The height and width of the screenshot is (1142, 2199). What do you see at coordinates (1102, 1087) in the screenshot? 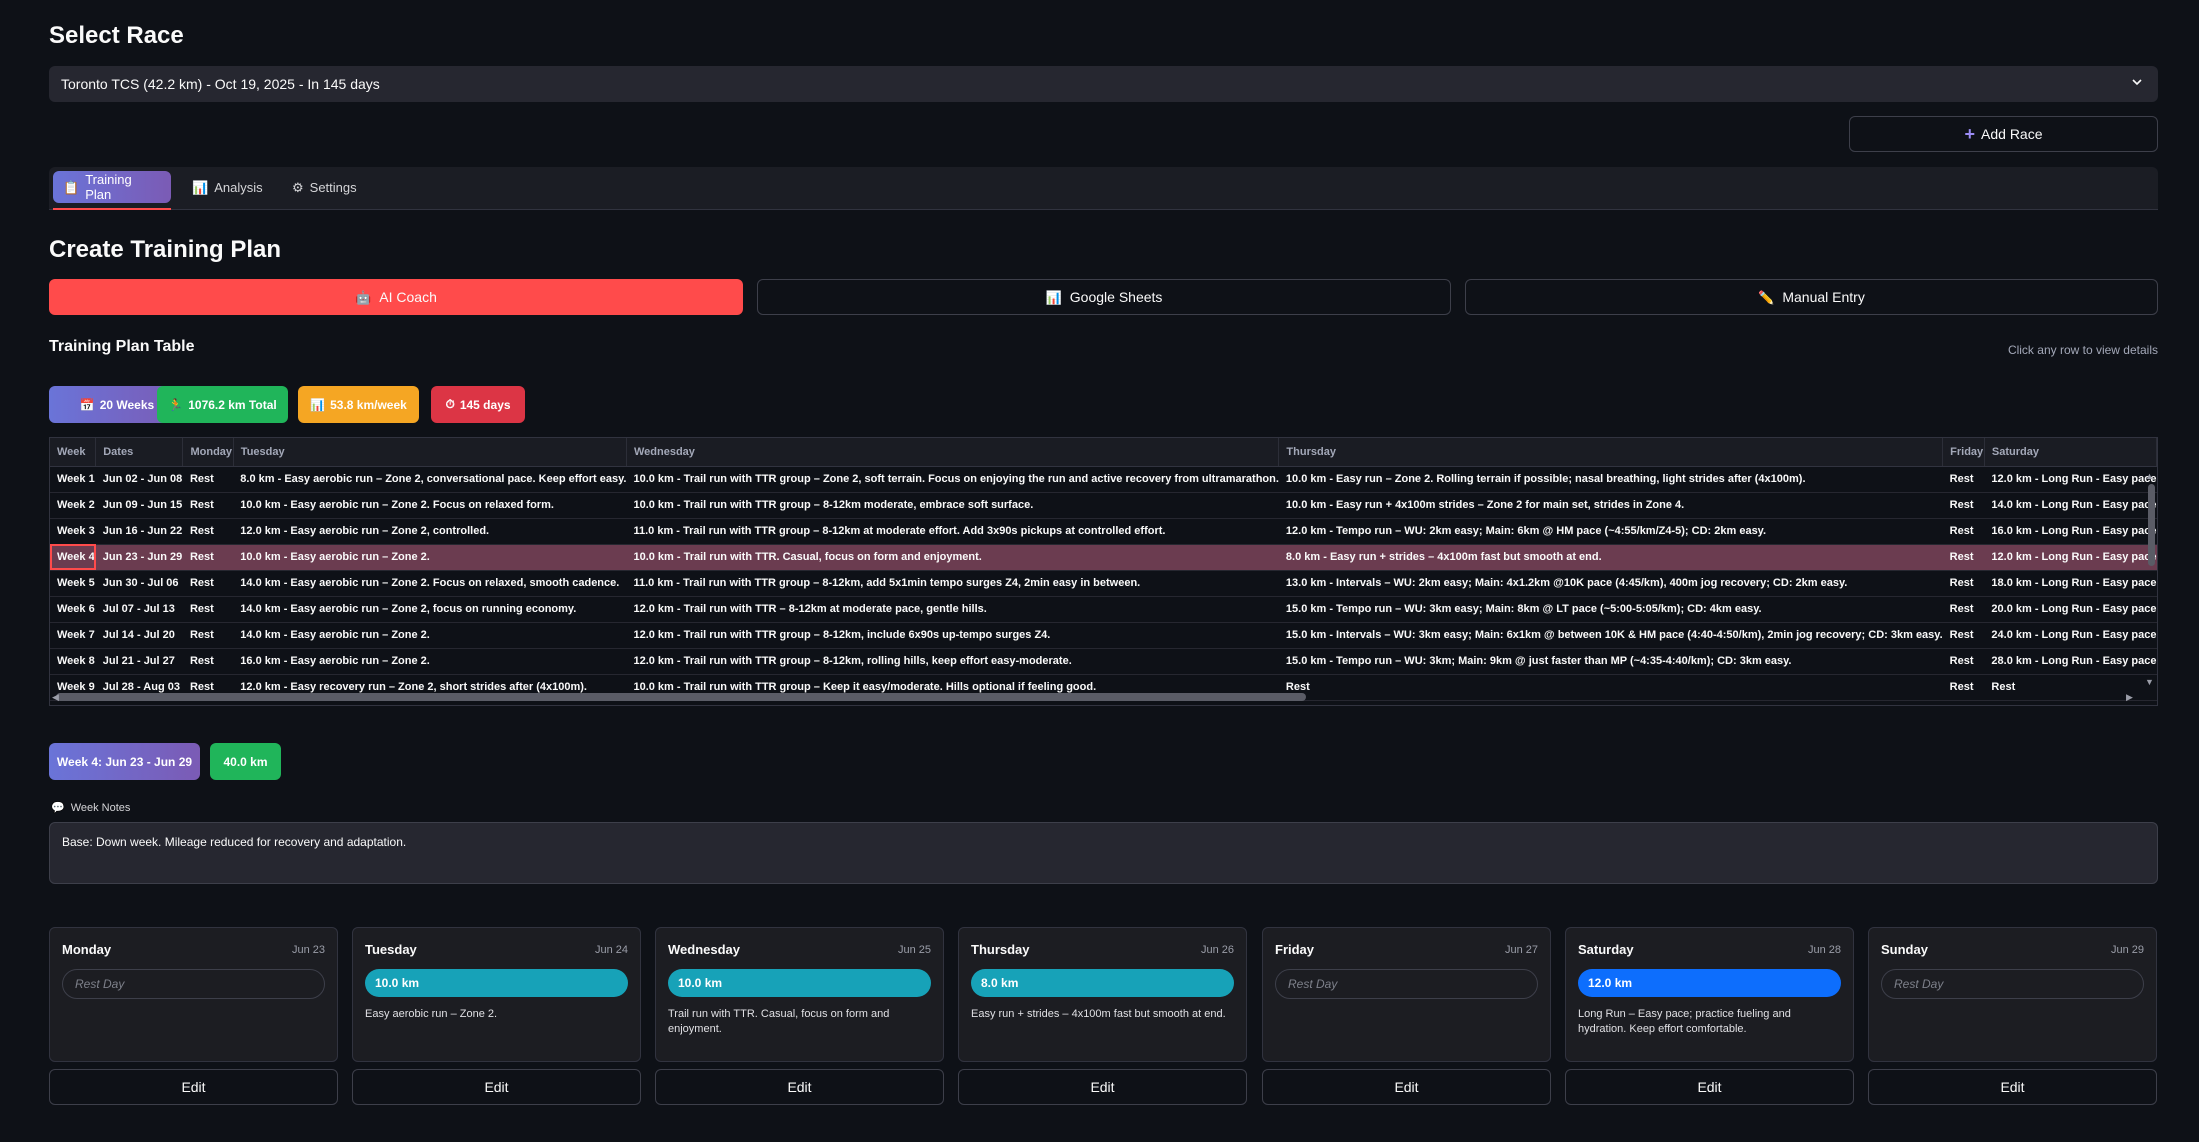
I see `edit-thursday-button: Edit` at bounding box center [1102, 1087].